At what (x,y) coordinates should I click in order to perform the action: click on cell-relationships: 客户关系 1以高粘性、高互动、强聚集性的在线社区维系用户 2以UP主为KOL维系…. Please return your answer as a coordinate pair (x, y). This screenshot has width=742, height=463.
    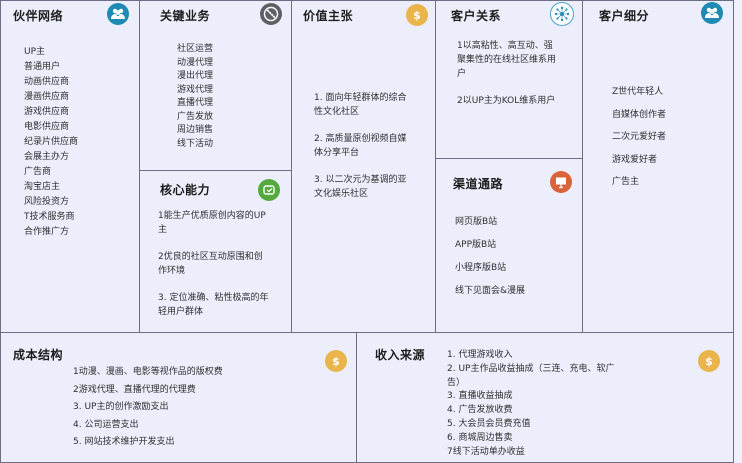
    Looking at the image, I should click on (509, 79).